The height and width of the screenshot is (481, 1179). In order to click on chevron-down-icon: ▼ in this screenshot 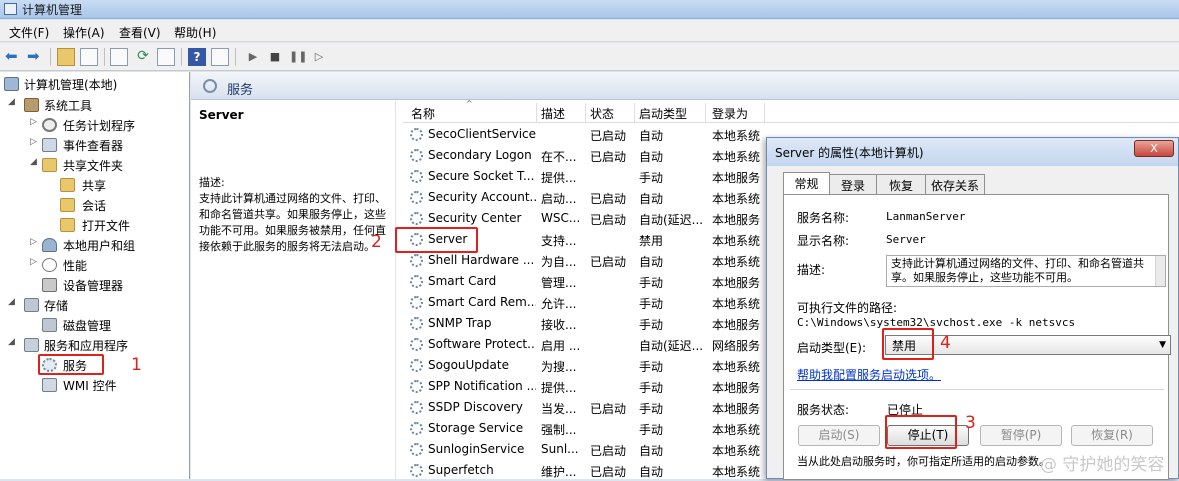, I will do `click(1162, 345)`.